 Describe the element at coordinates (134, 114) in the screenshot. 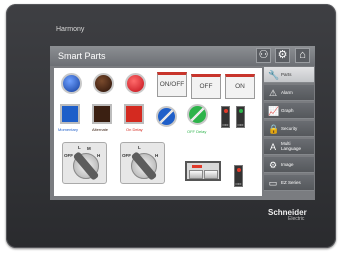

I see `on-delay-button` at that location.